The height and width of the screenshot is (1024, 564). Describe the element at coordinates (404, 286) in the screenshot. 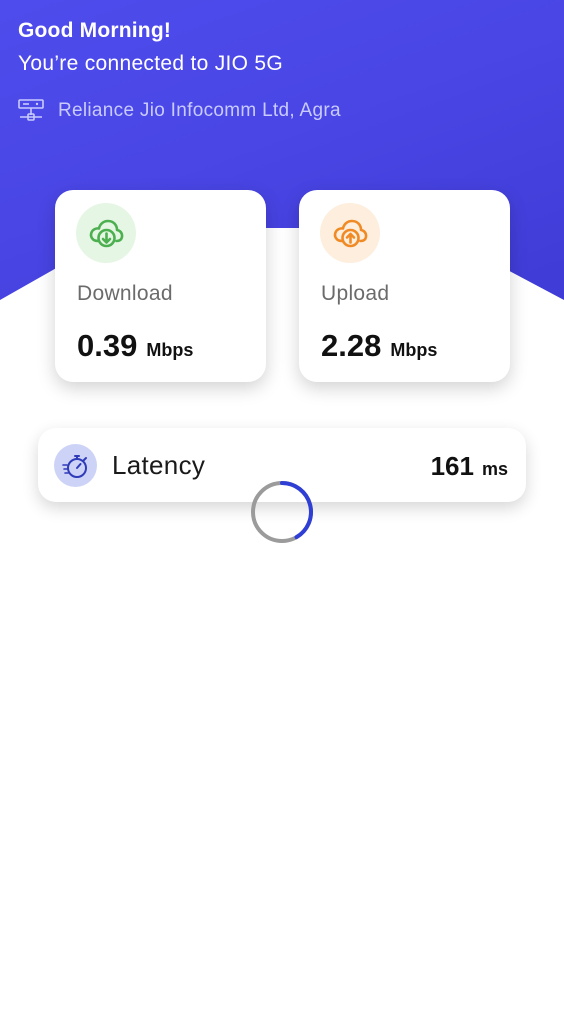

I see `upload-card: Upload 2.28 Mbps` at that location.